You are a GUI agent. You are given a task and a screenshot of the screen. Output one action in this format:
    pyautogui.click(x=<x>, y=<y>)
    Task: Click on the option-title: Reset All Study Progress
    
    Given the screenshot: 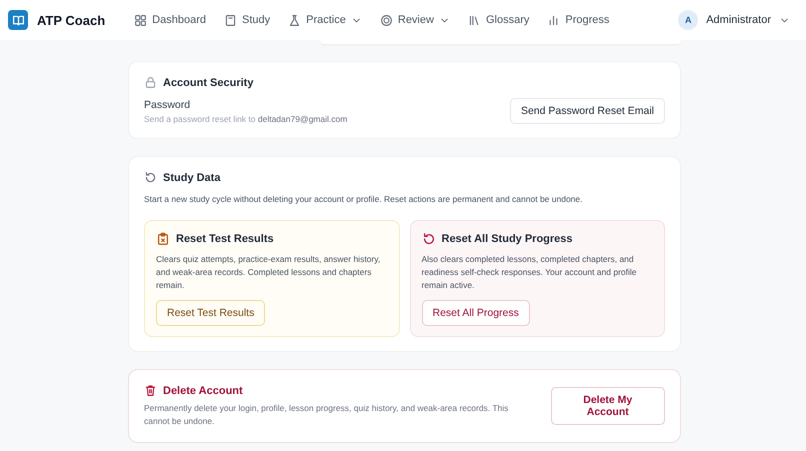 What is the action you would take?
    pyautogui.click(x=507, y=239)
    